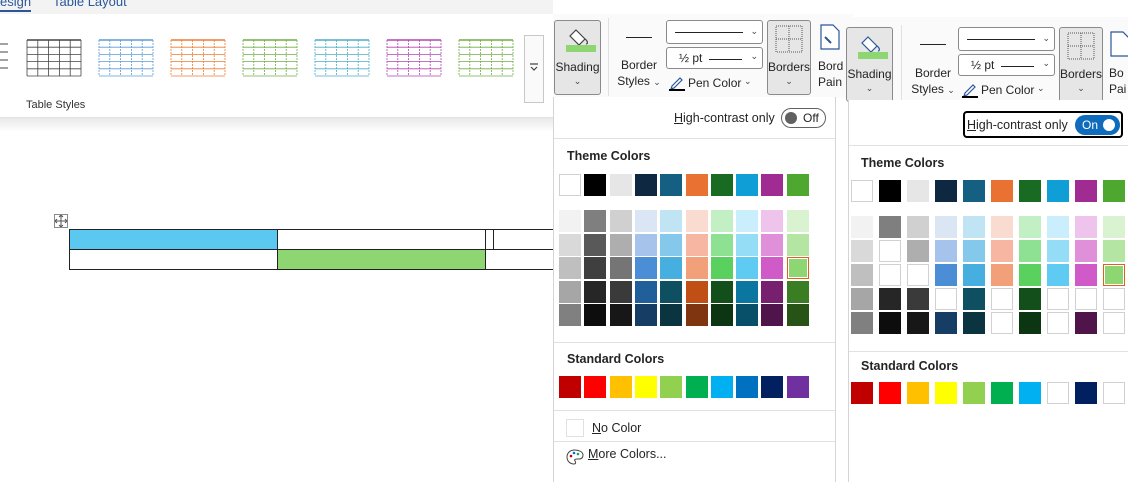  I want to click on border-styles-button: Border Styles ⌄, so click(933, 64).